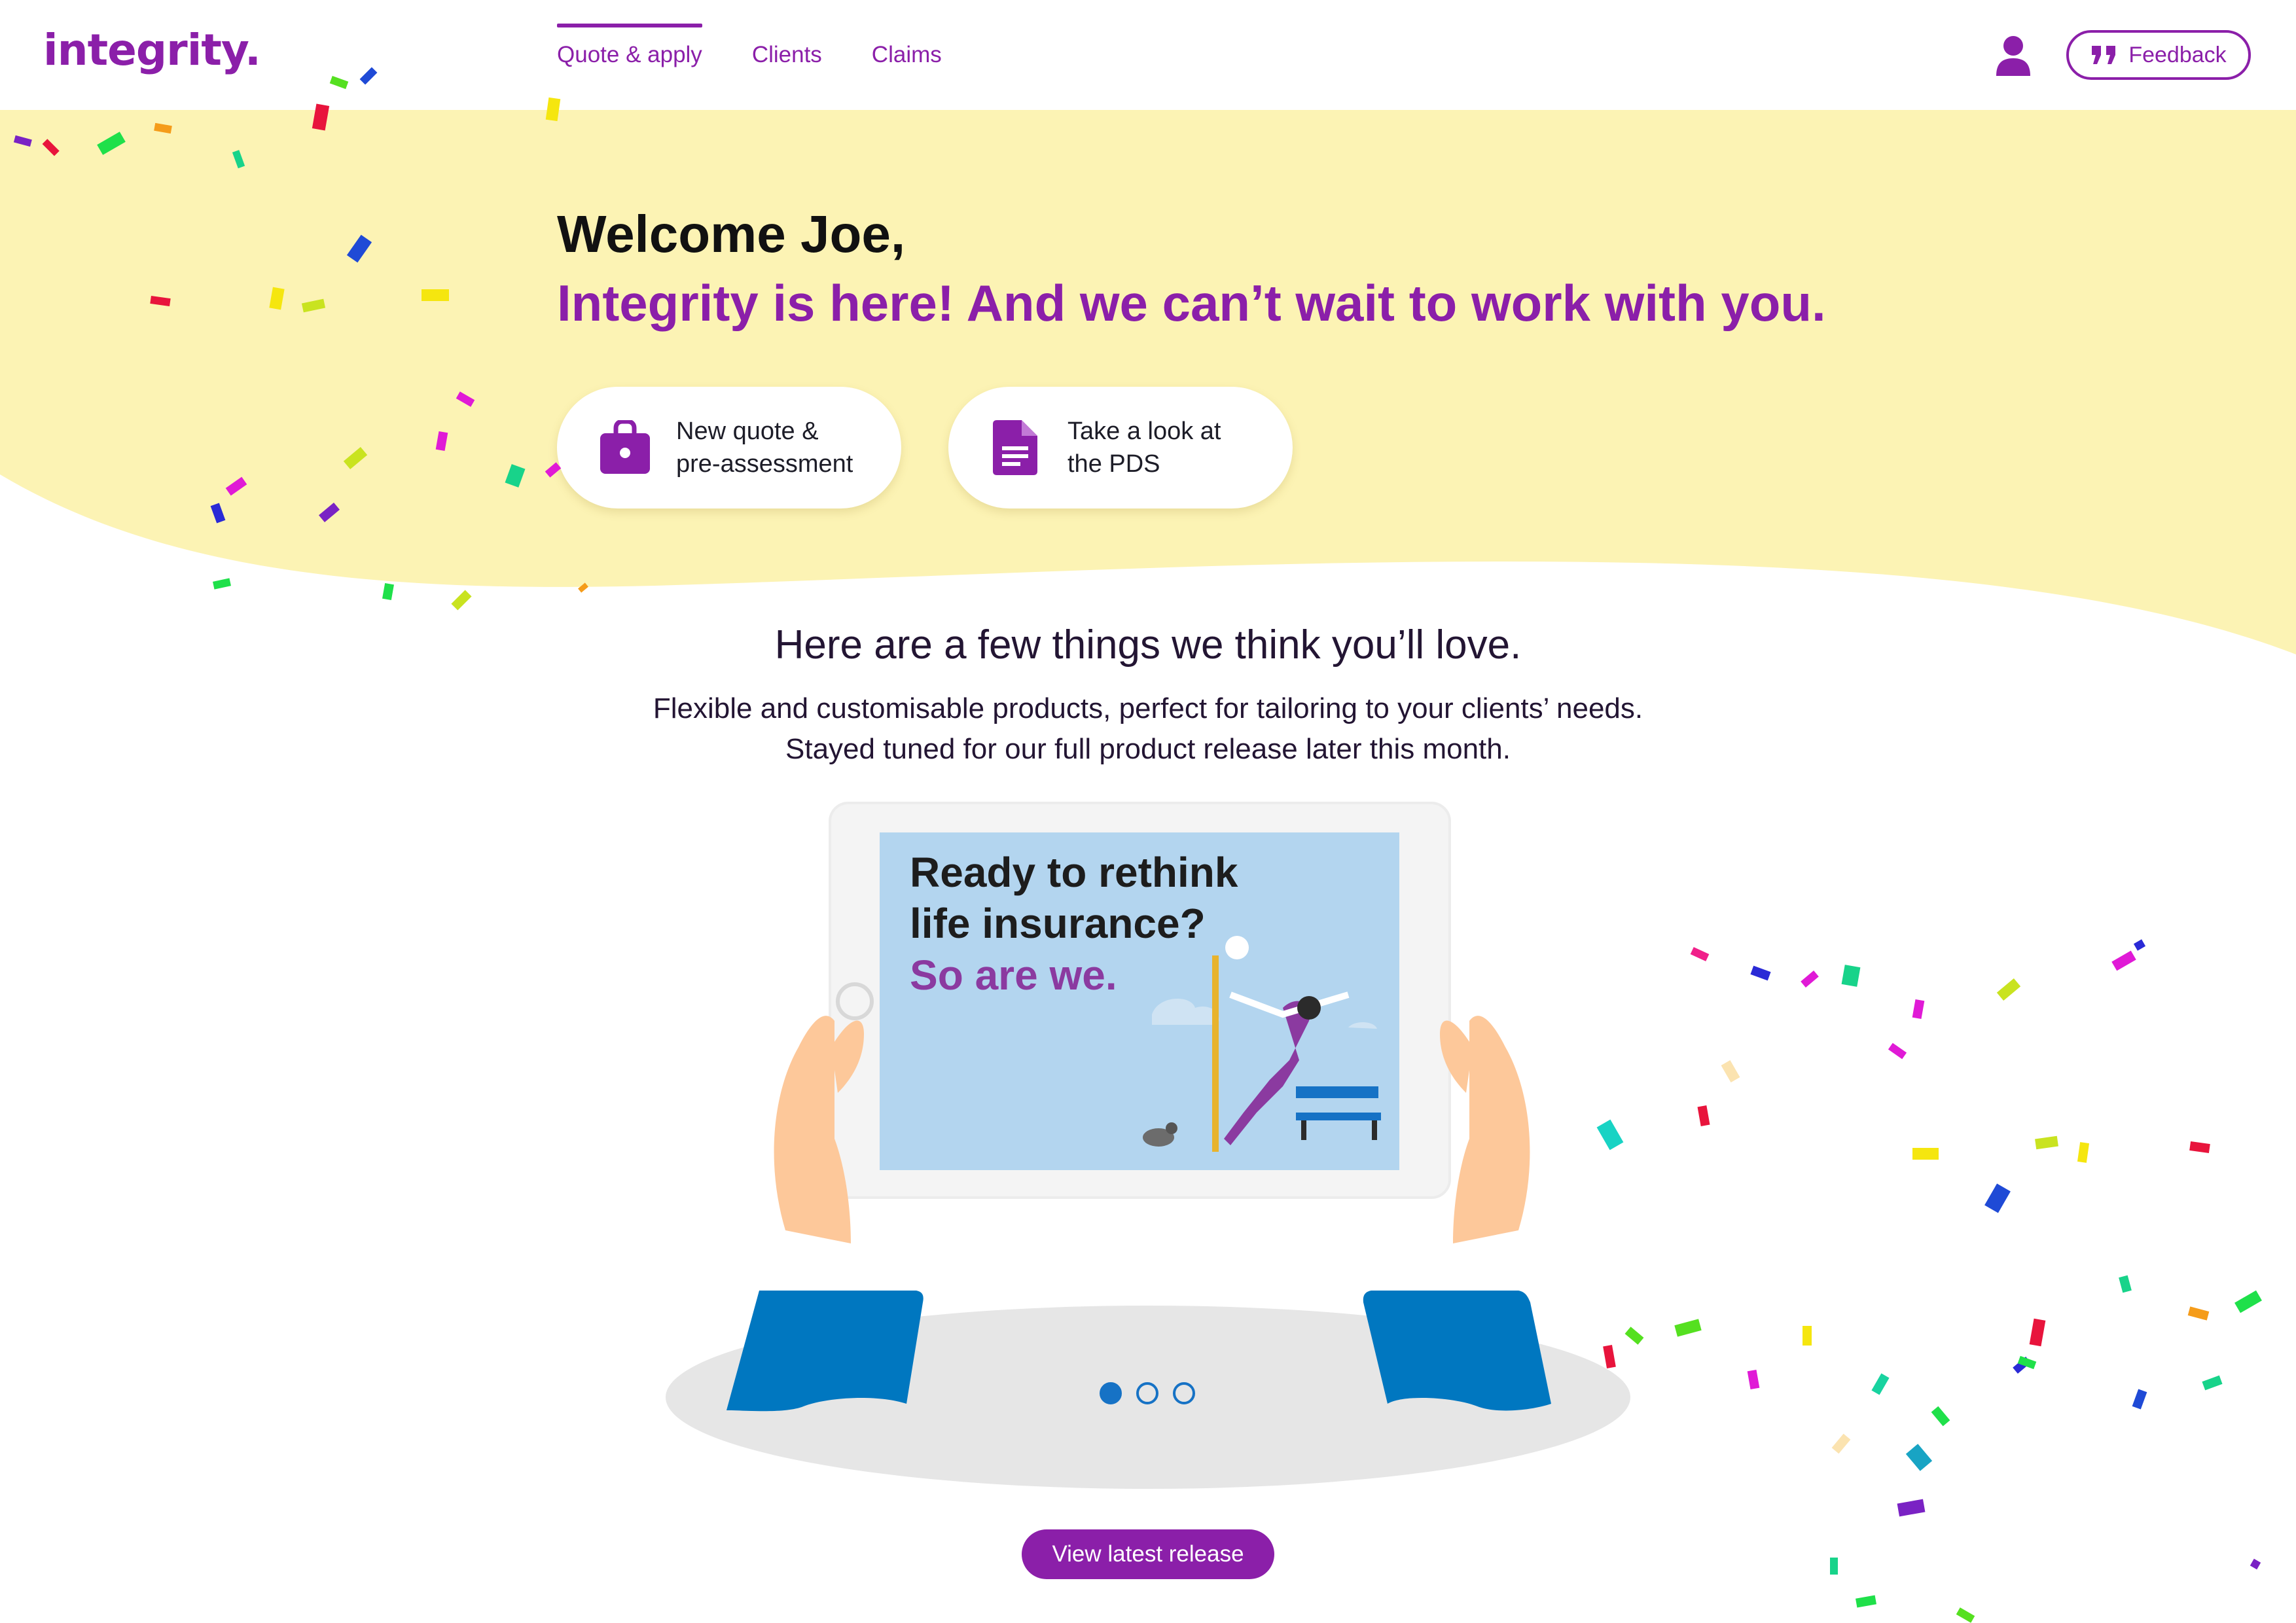  What do you see at coordinates (2177, 55) in the screenshot?
I see `feedback-label: Feedback` at bounding box center [2177, 55].